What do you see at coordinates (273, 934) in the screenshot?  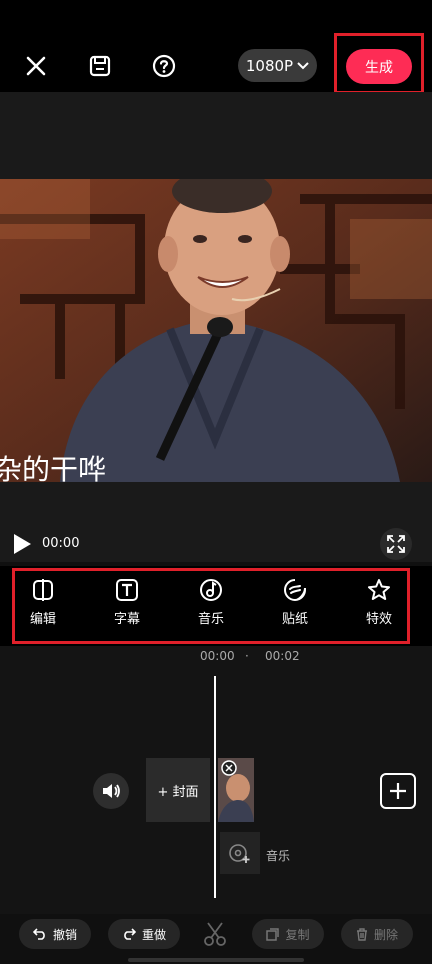 I see `copy-icon` at bounding box center [273, 934].